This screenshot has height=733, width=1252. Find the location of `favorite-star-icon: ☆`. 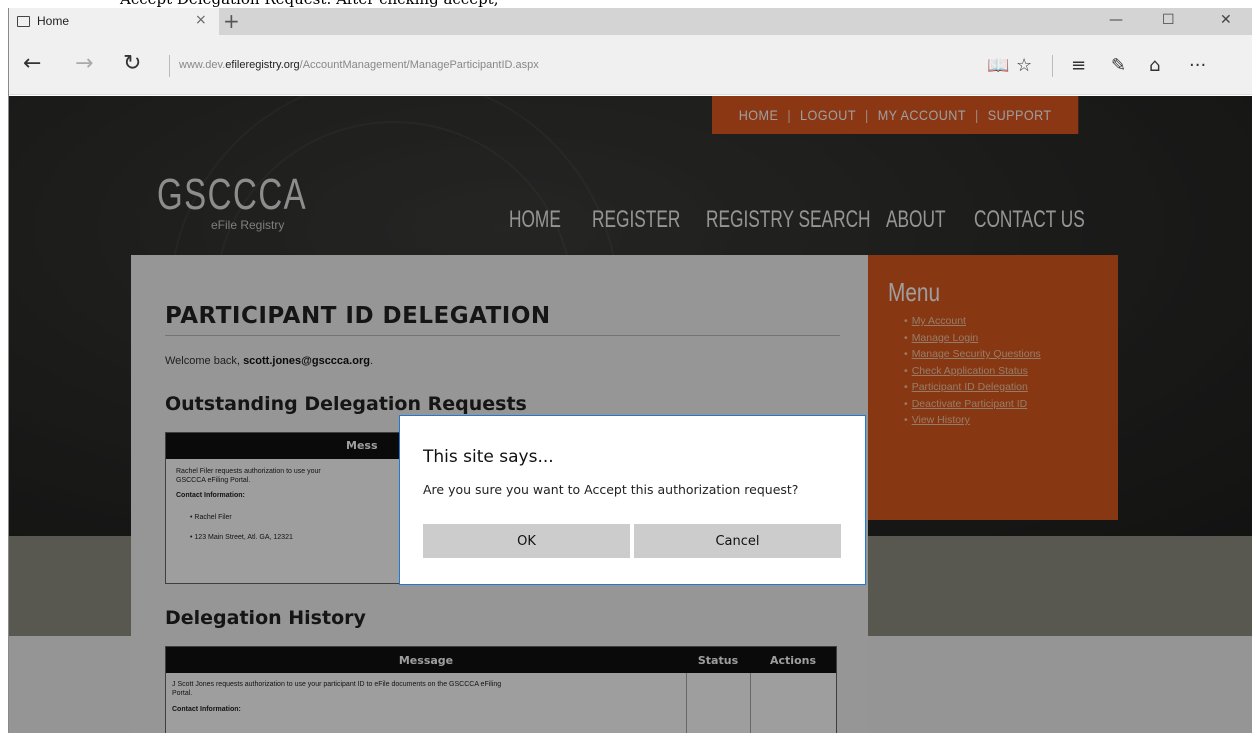

favorite-star-icon: ☆ is located at coordinates (1024, 65).